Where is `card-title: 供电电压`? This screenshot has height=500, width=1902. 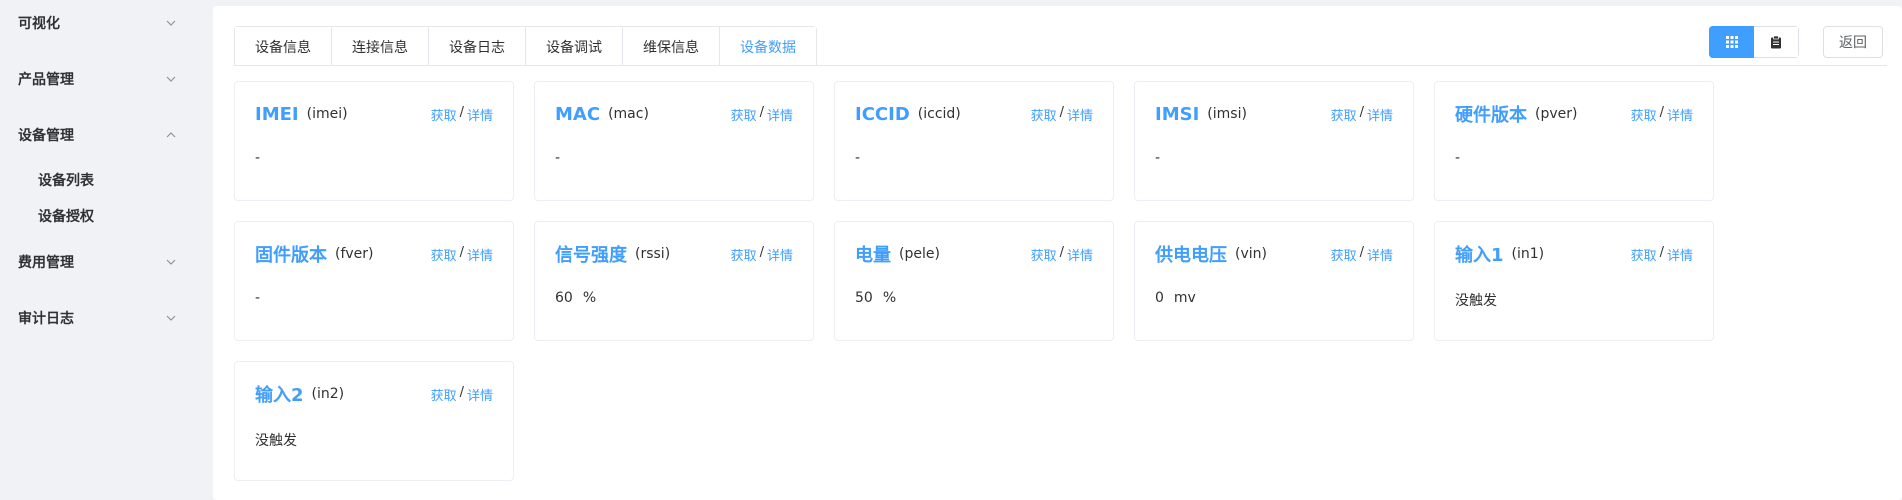 card-title: 供电电压 is located at coordinates (1191, 255).